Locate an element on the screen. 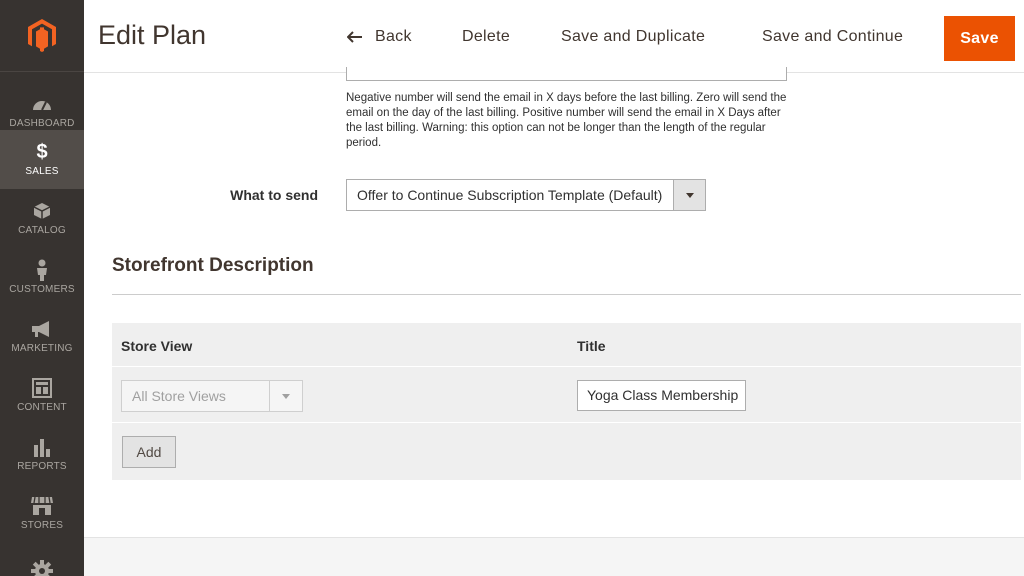 This screenshot has height=576, width=1024. sidebar-item-content: CONTENT is located at coordinates (42, 395).